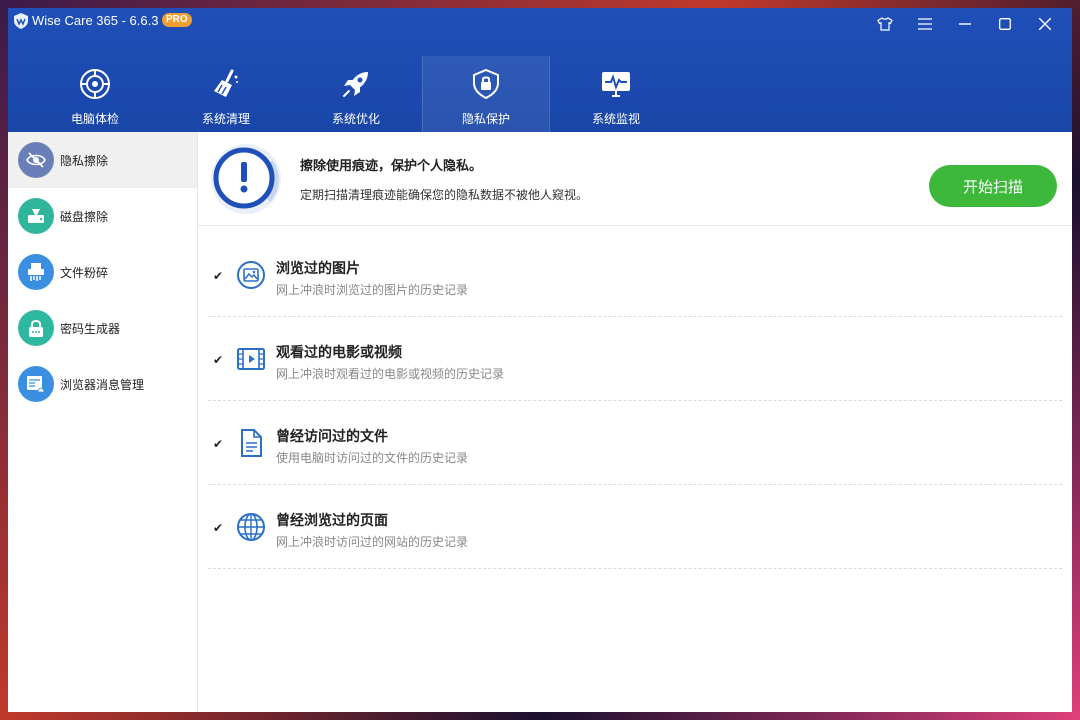  What do you see at coordinates (540, 22) in the screenshot?
I see `title-bar: Wise Care 365 - 6.6.3 PRO` at bounding box center [540, 22].